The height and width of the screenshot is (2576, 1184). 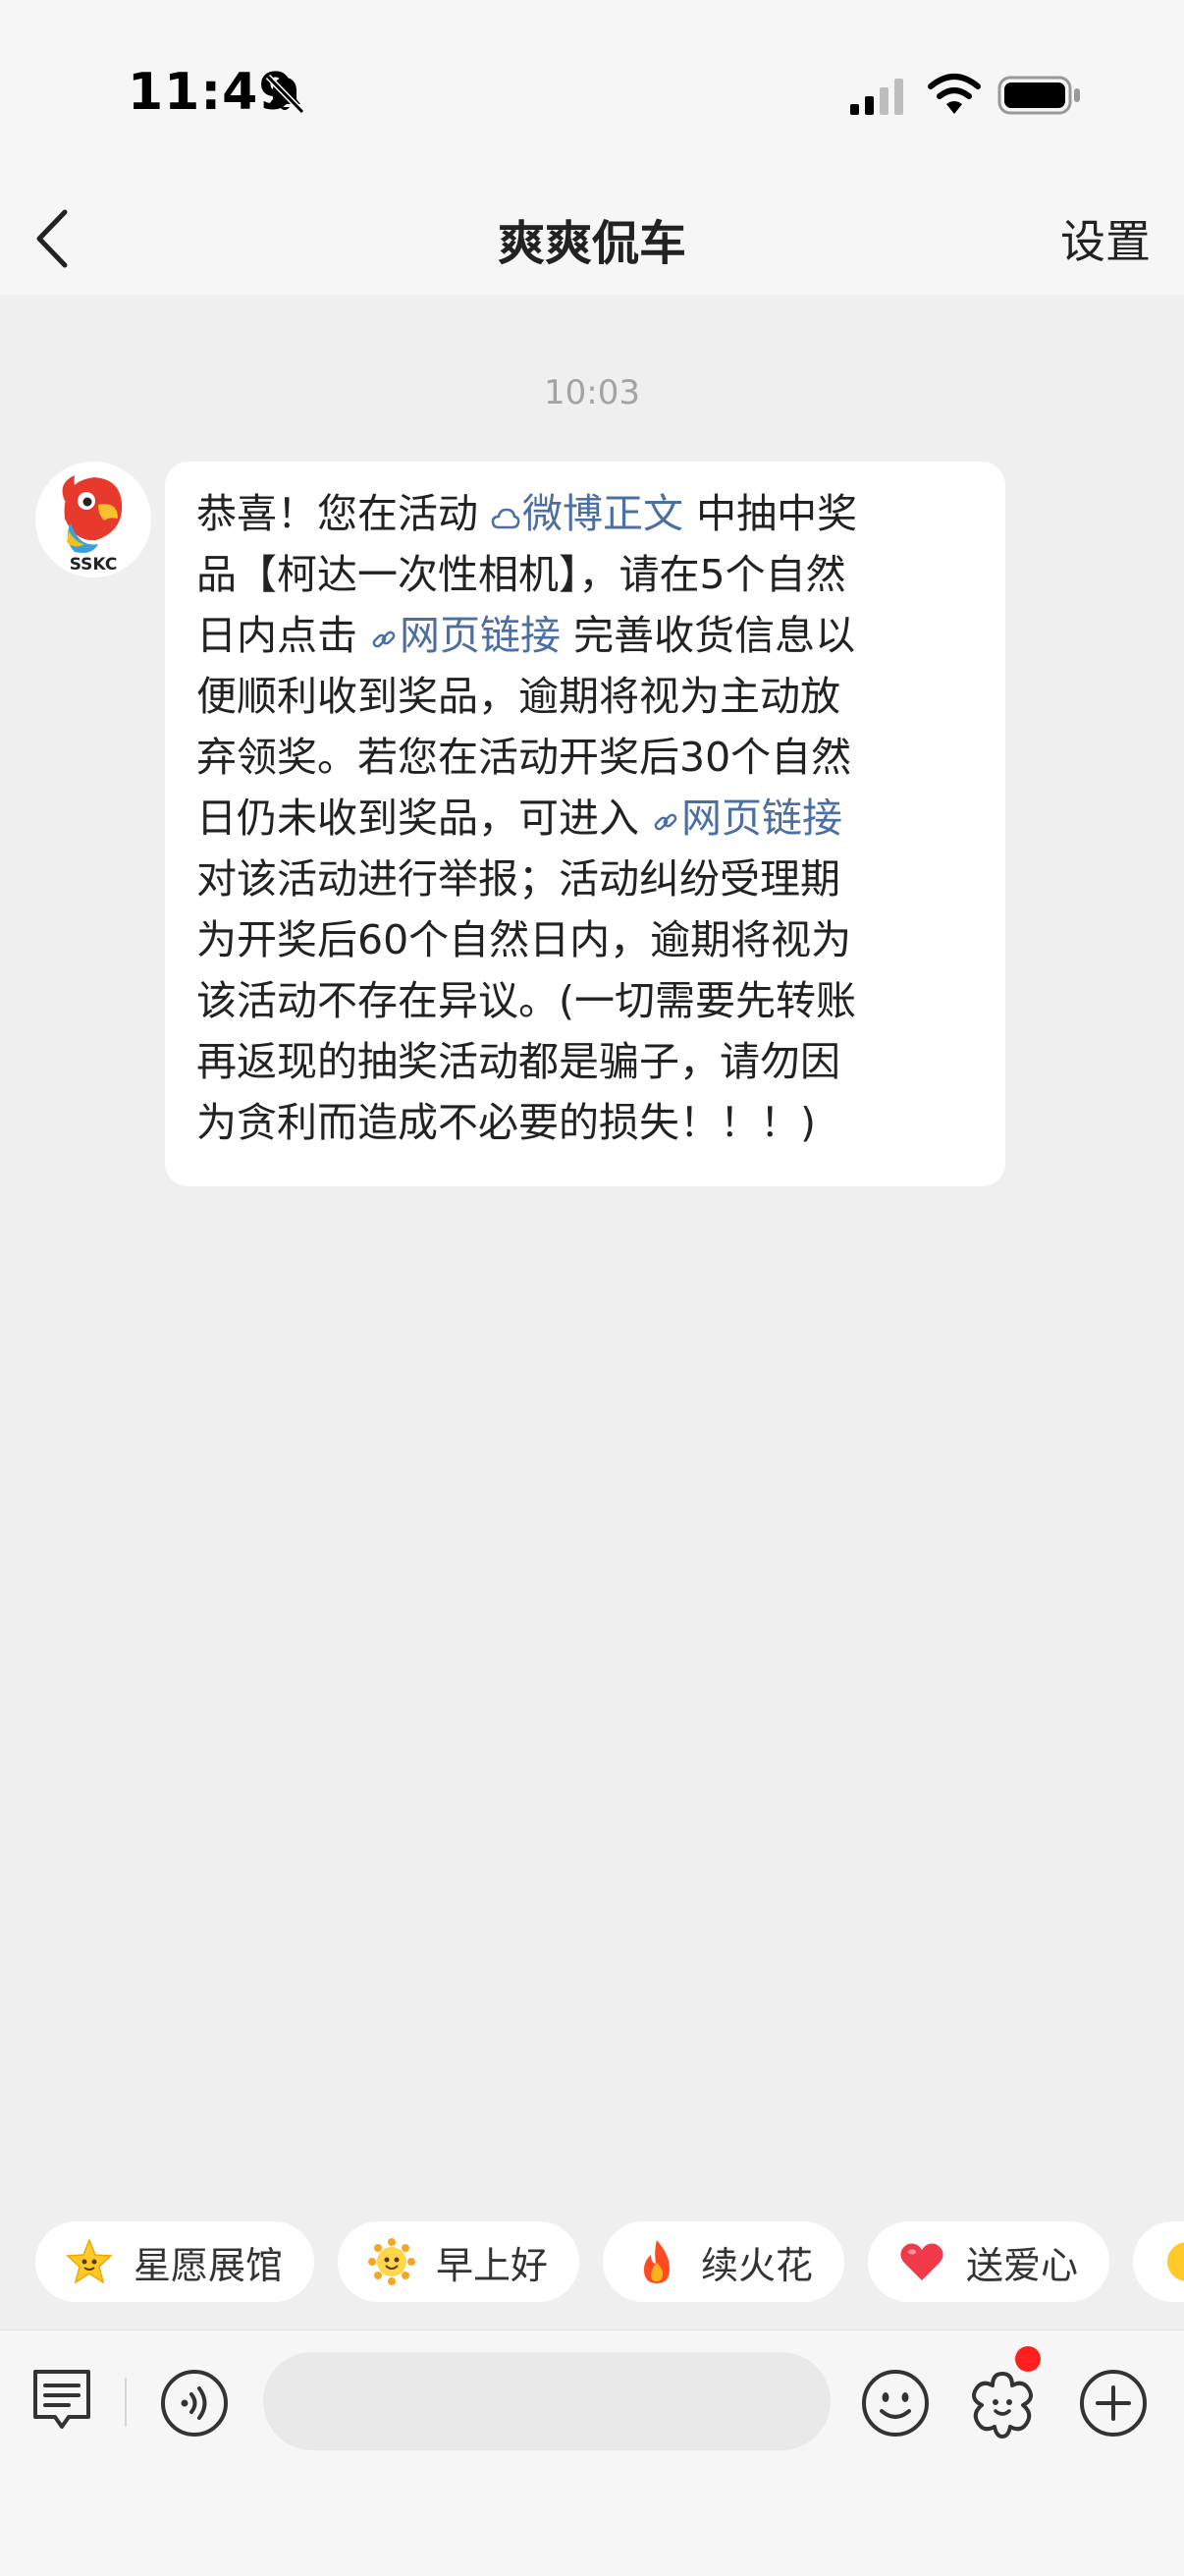 I want to click on voice-icon, so click(x=194, y=2404).